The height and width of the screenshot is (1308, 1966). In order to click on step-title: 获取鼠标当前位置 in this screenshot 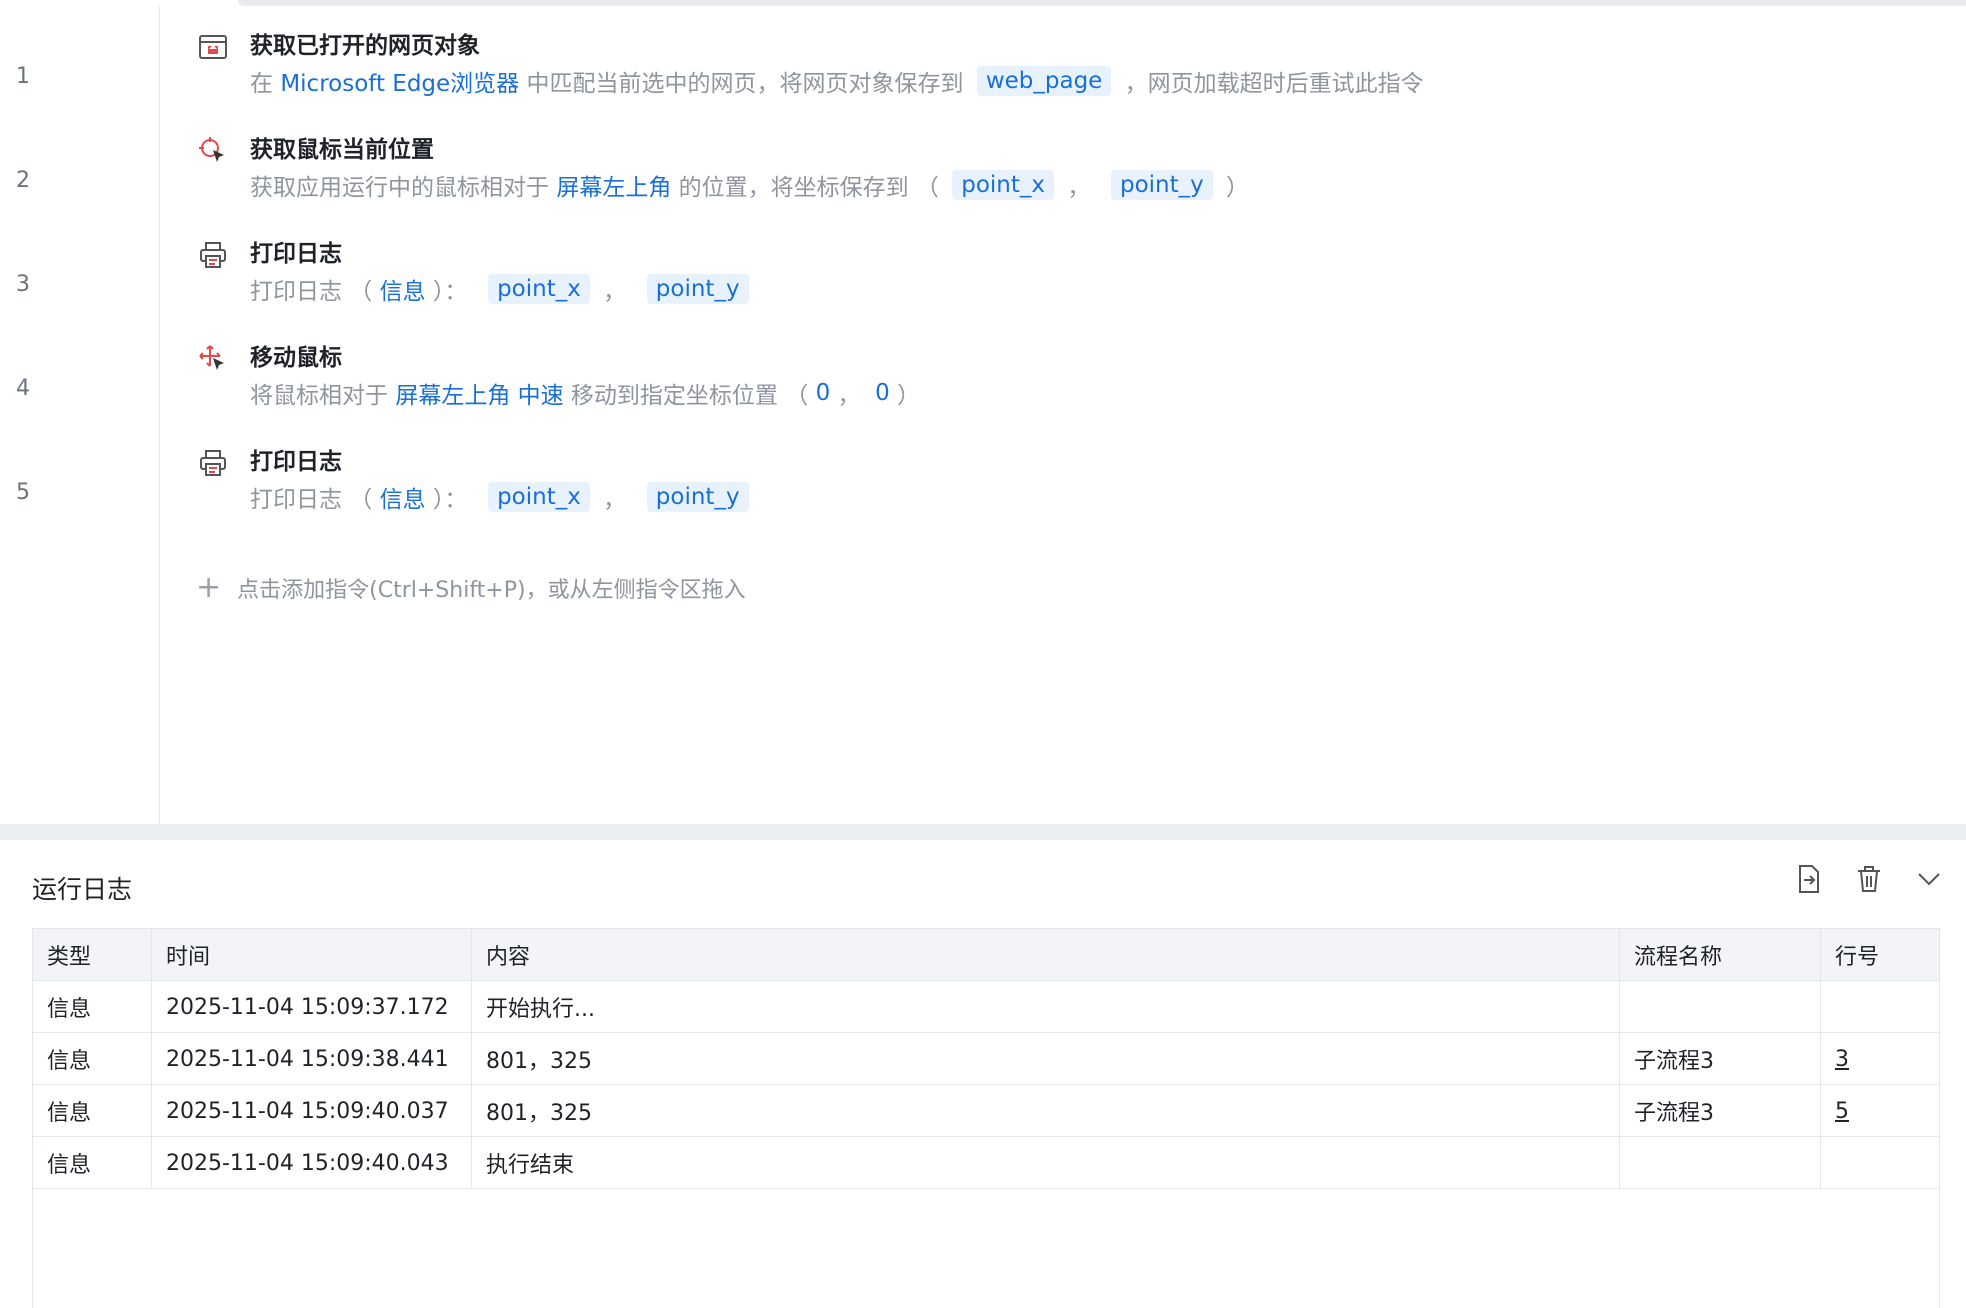, I will do `click(342, 150)`.